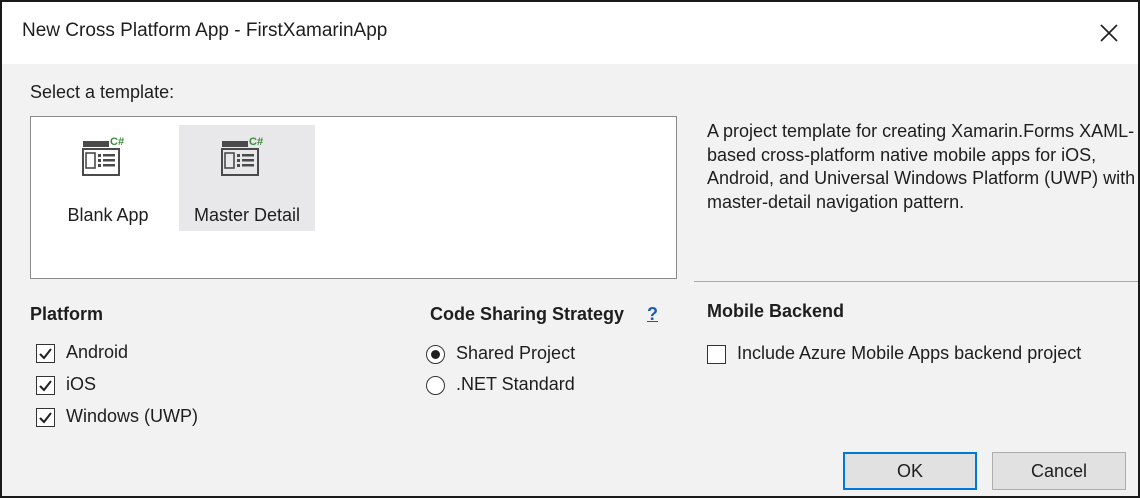 The image size is (1140, 498). I want to click on close-button, so click(1109, 33).